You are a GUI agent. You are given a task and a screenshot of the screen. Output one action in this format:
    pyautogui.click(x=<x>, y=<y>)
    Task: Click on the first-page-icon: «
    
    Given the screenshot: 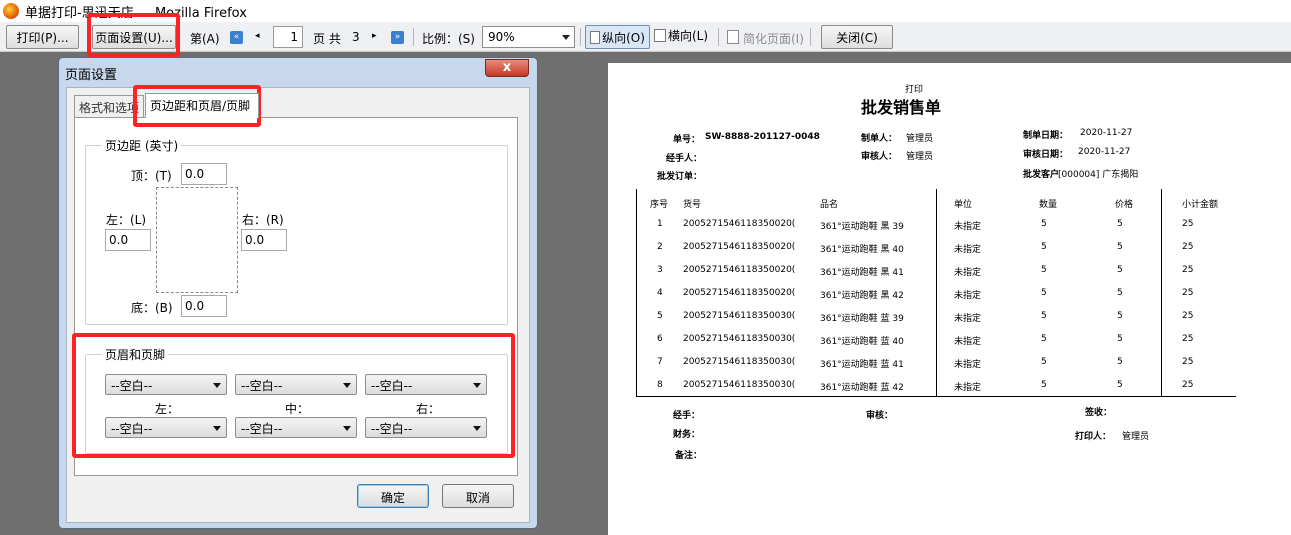 What is the action you would take?
    pyautogui.click(x=236, y=37)
    